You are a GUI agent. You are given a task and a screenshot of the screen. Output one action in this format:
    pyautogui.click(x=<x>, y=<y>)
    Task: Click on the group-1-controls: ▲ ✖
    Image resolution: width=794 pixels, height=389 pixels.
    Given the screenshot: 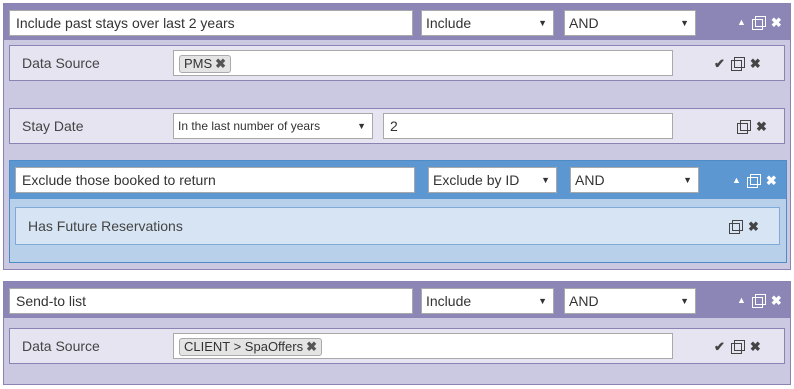 What is the action you would take?
    pyautogui.click(x=759, y=22)
    